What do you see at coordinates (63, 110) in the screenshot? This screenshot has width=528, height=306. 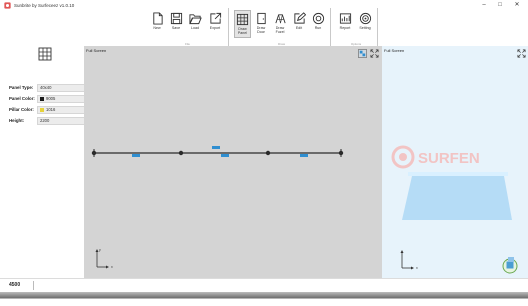 I see `pillar-color-select: 1016 ▾` at bounding box center [63, 110].